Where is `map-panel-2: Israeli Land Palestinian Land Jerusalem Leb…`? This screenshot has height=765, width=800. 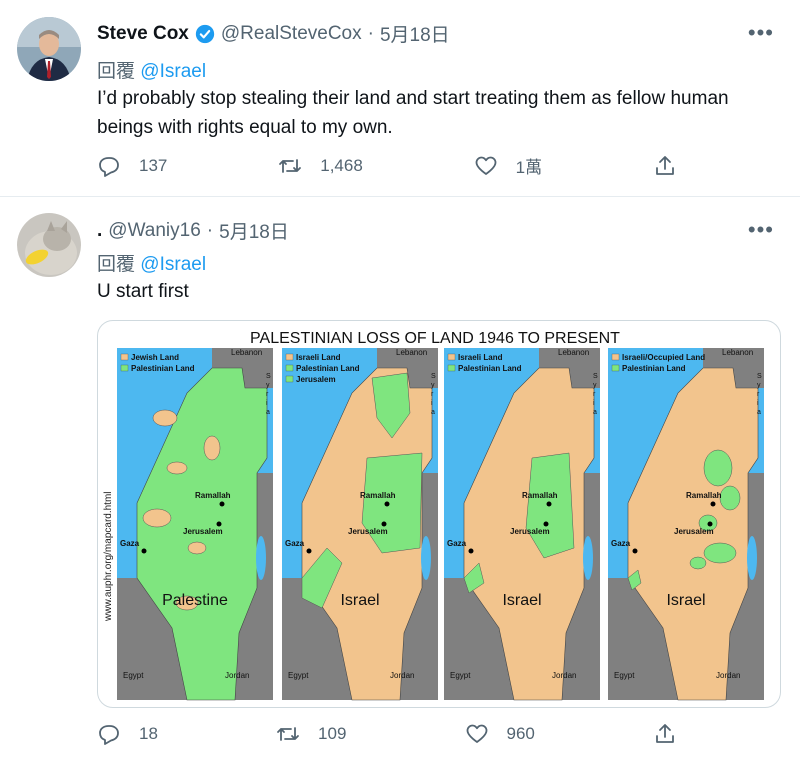
map-panel-2: Israeli Land Palestinian Land Jerusalem Leb… is located at coordinates (360, 524).